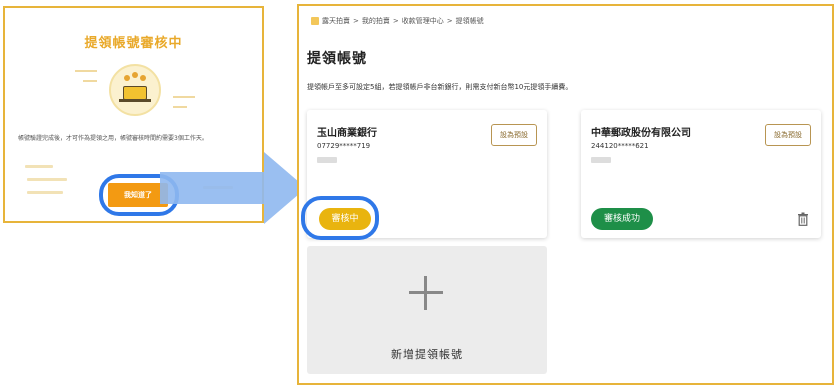 The image size is (839, 389). Describe the element at coordinates (620, 146) in the screenshot. I see `account-number: 244120*****621` at that location.